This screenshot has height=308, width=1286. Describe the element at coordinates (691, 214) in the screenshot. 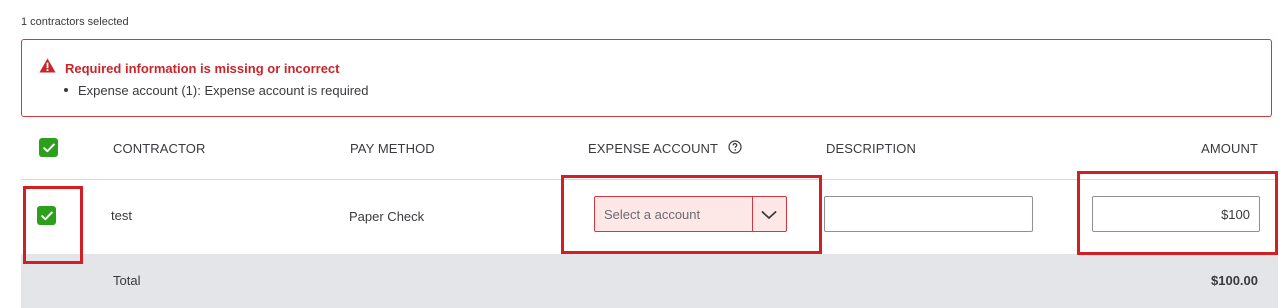

I see `expense-account-highlight-box` at that location.